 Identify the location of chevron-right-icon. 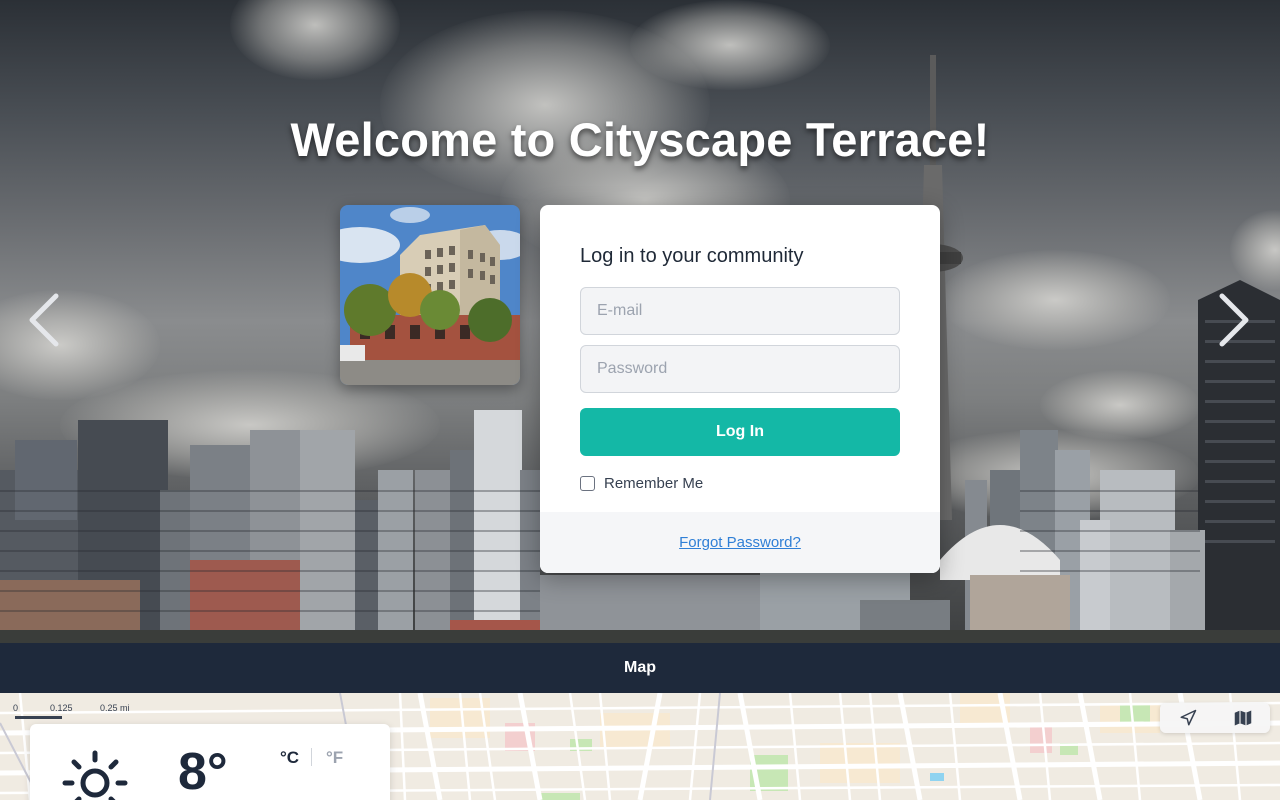
(1234, 320).